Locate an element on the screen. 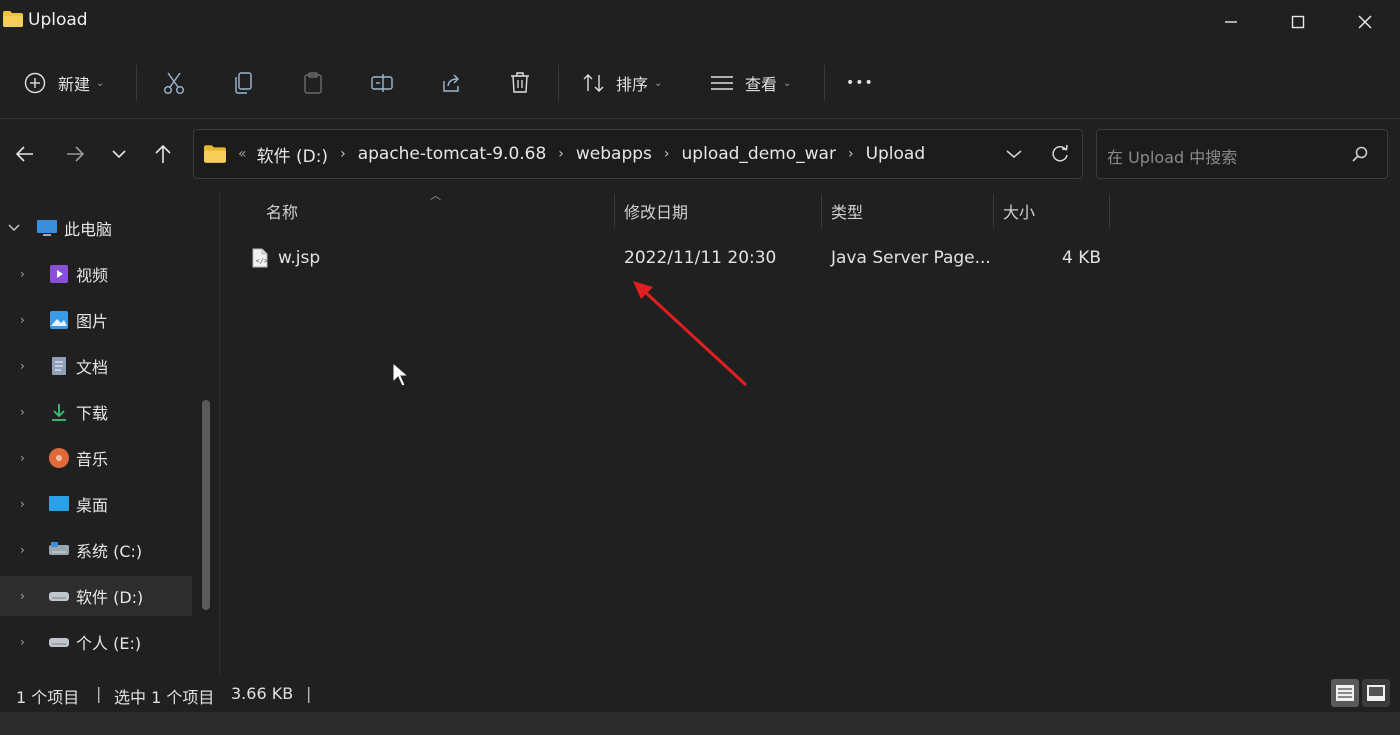 This screenshot has width=1400, height=735. refresh-button is located at coordinates (1060, 154).